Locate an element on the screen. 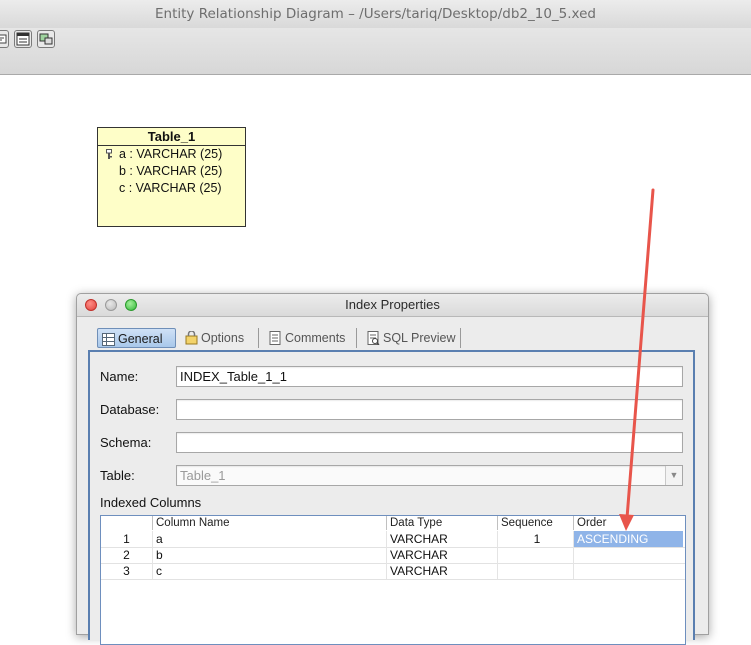  table-row: 1 a VARCHAR 1 ASCENDING is located at coordinates (393, 539).